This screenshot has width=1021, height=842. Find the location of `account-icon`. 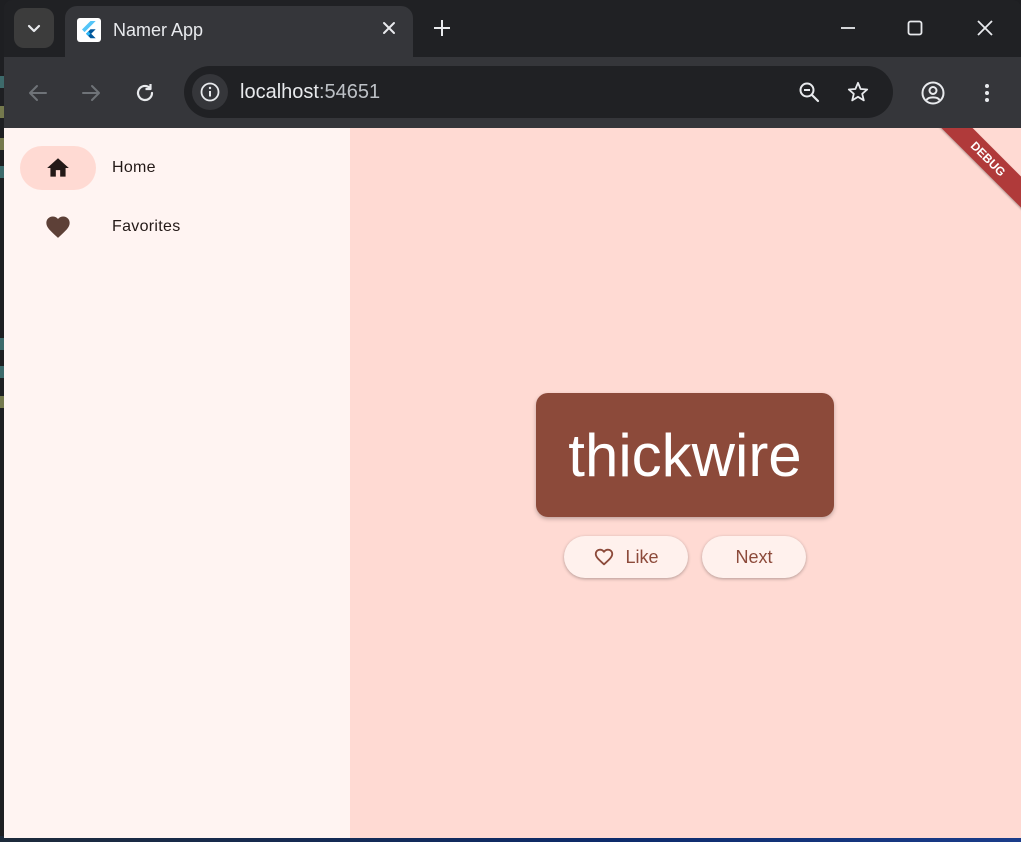

account-icon is located at coordinates (933, 93).